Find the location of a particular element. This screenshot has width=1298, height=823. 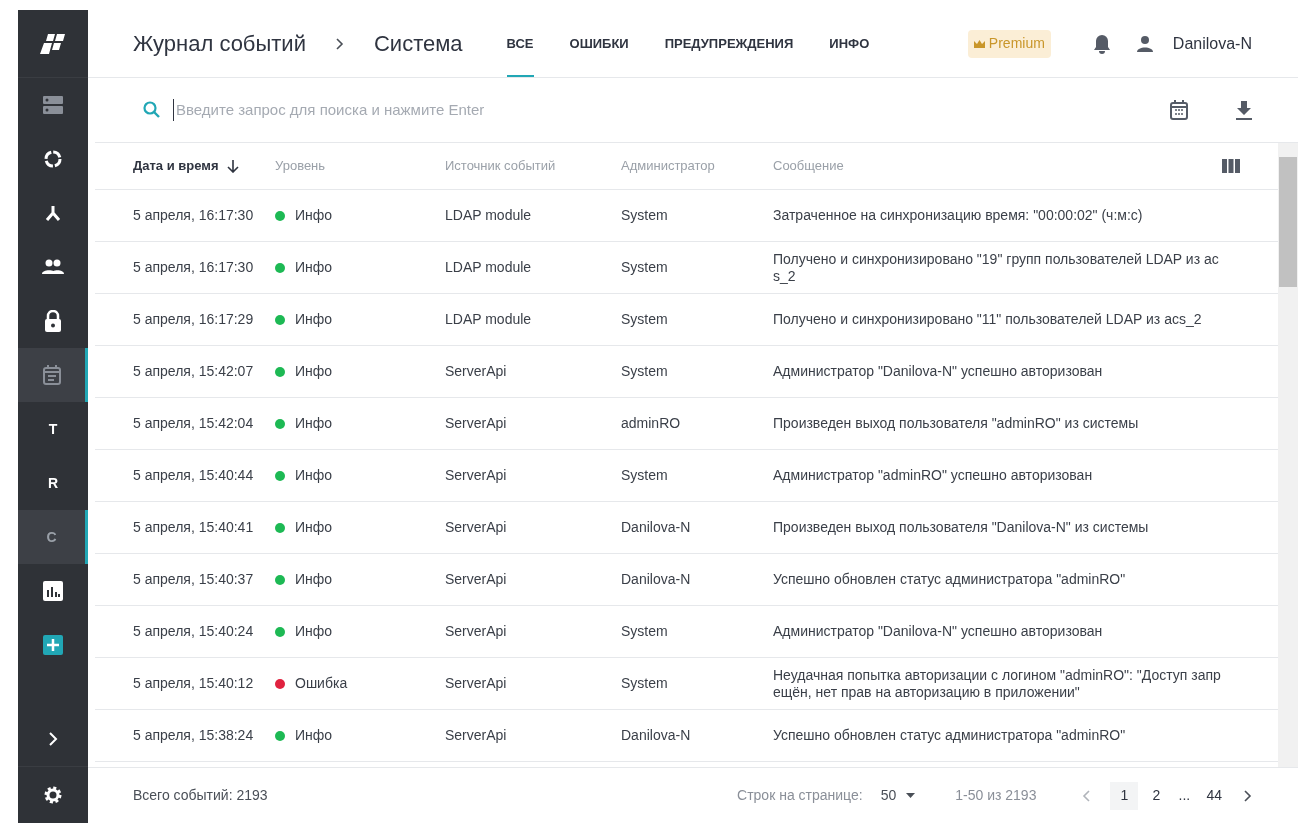

table-cell: 5 апреля, 15:38:24 is located at coordinates (193, 735).